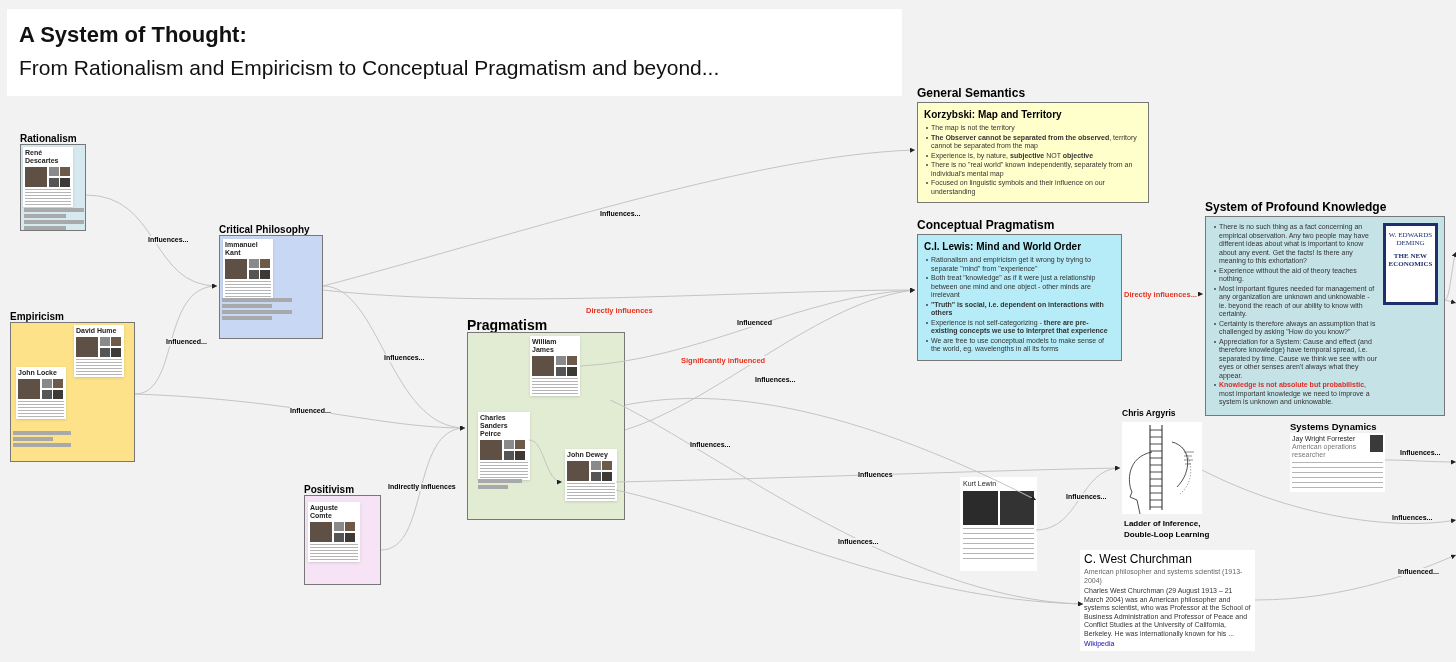  What do you see at coordinates (329, 489) in the screenshot?
I see `group-title: Positivism` at bounding box center [329, 489].